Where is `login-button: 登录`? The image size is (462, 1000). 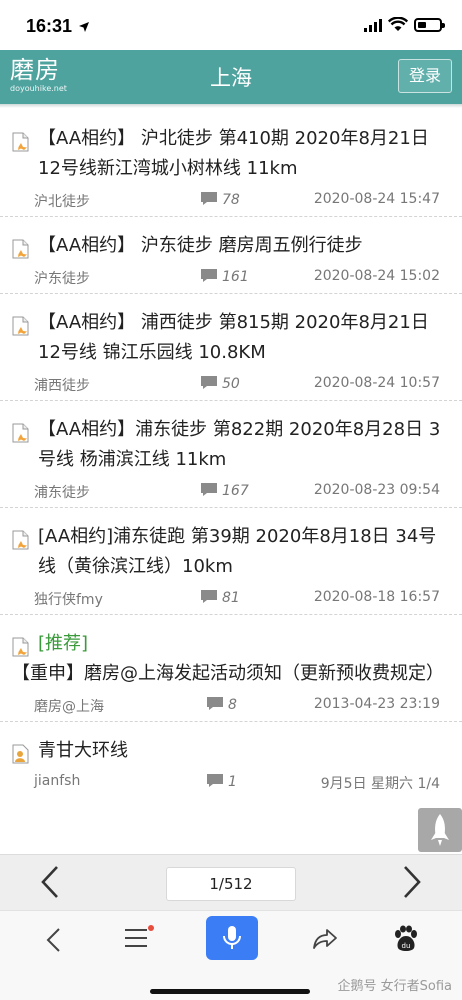
login-button: 登录 is located at coordinates (425, 76).